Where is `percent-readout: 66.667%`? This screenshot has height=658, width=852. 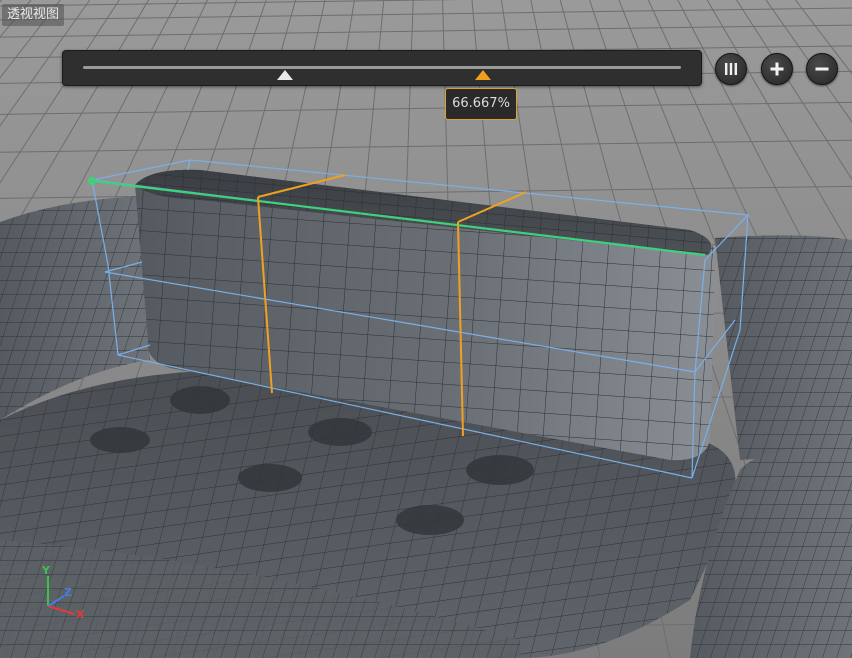
percent-readout: 66.667% is located at coordinates (481, 104).